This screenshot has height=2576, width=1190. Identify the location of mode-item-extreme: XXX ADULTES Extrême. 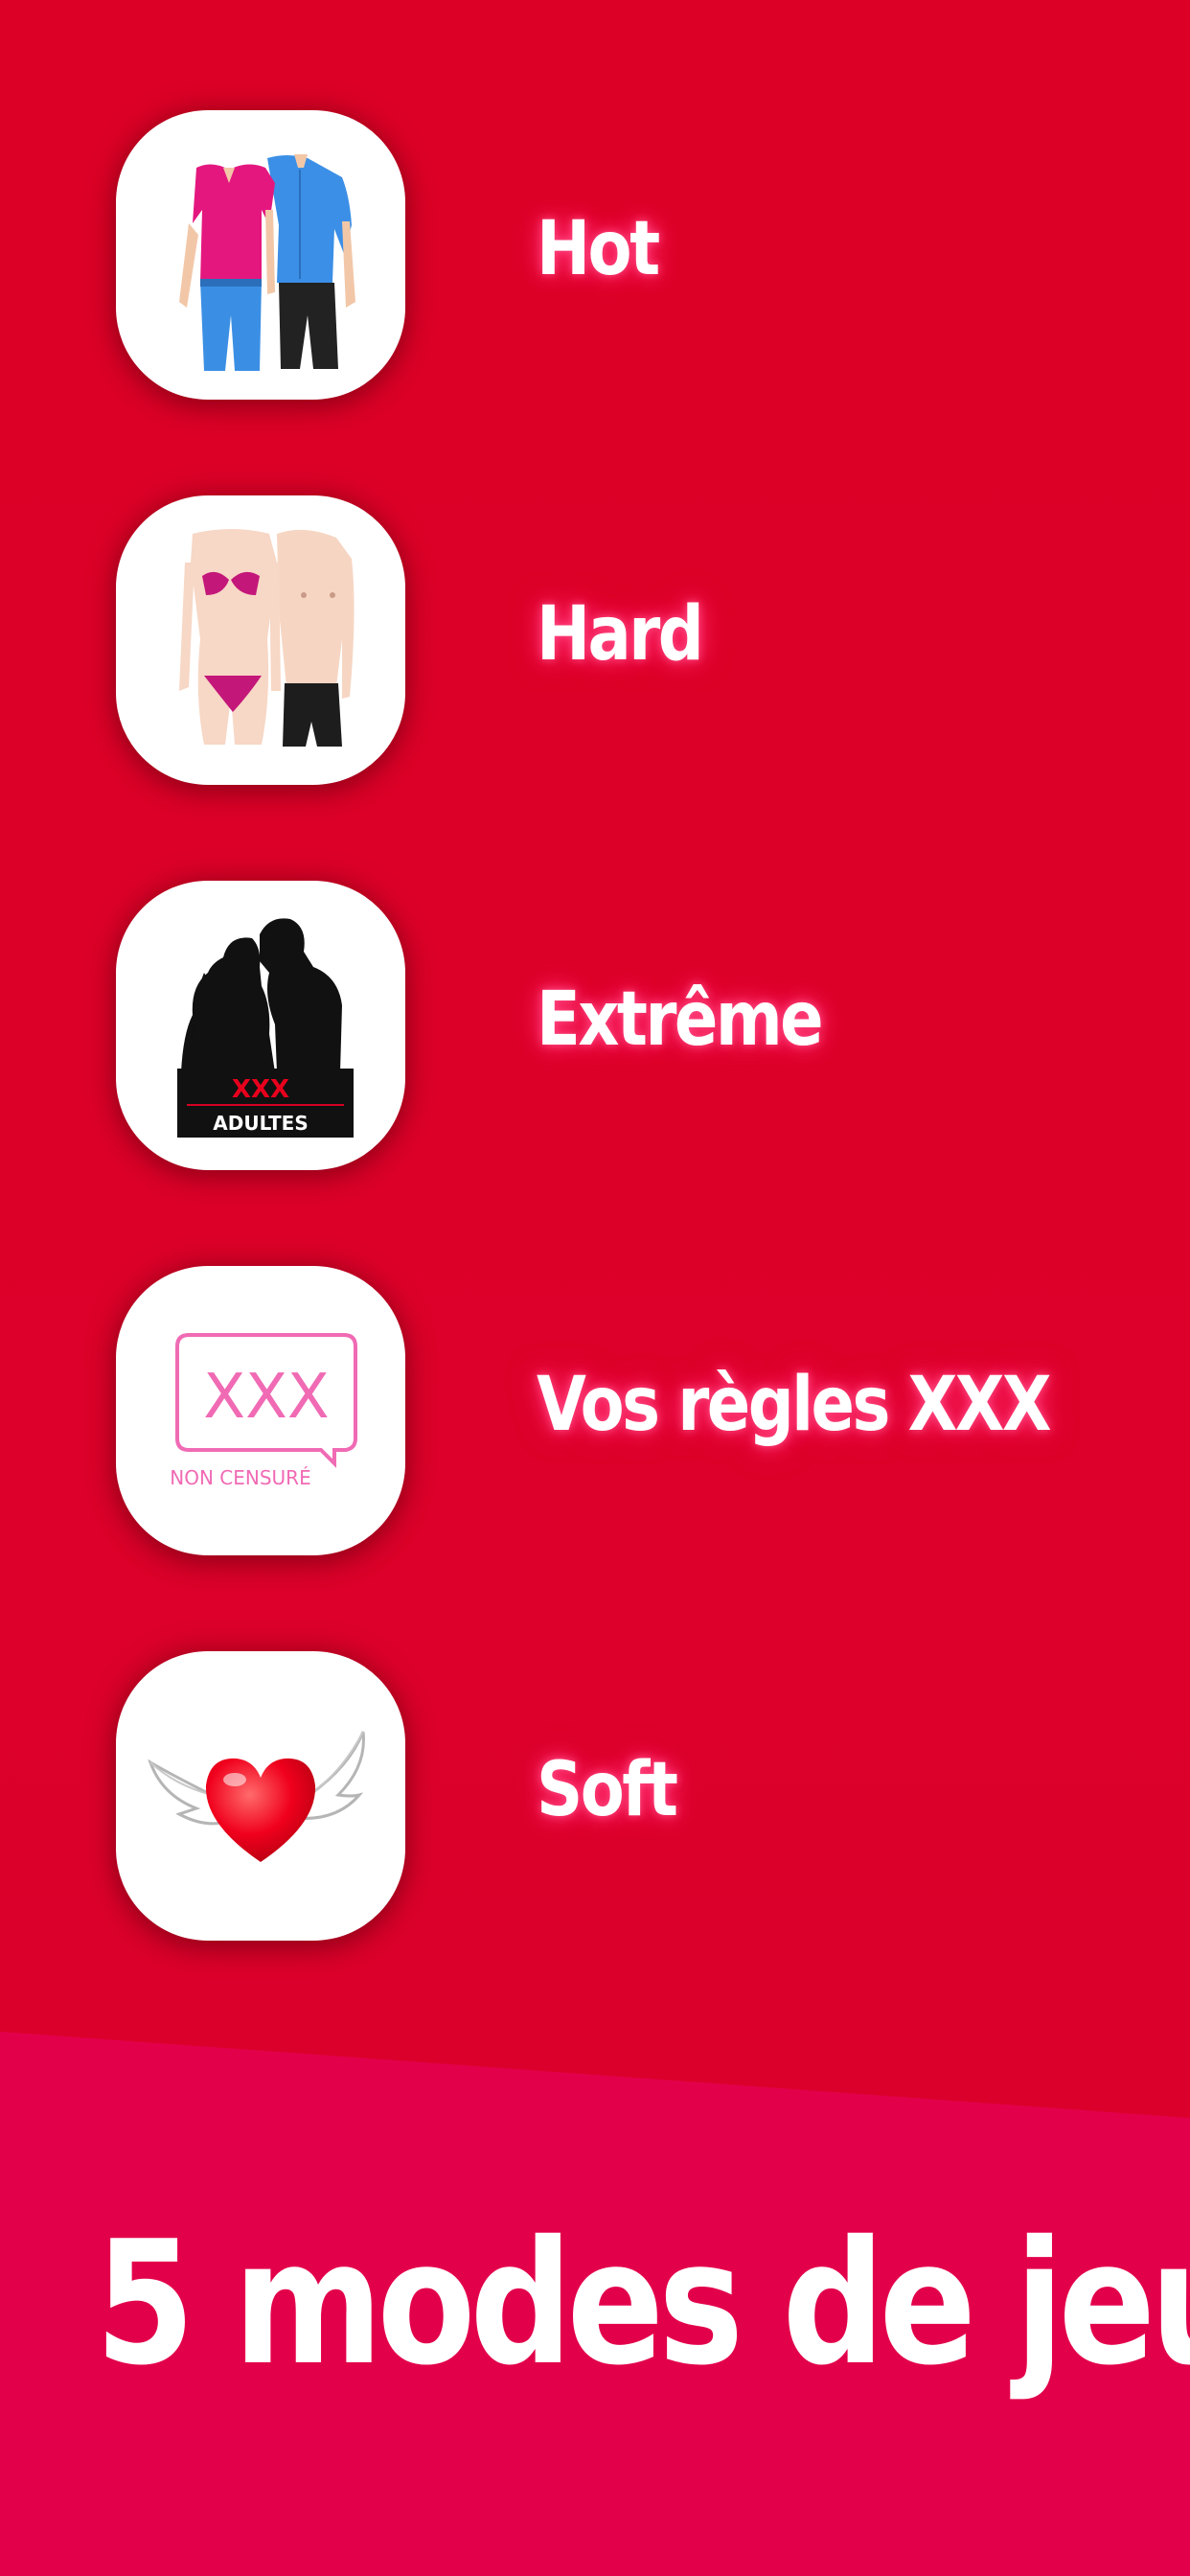
(595, 1025).